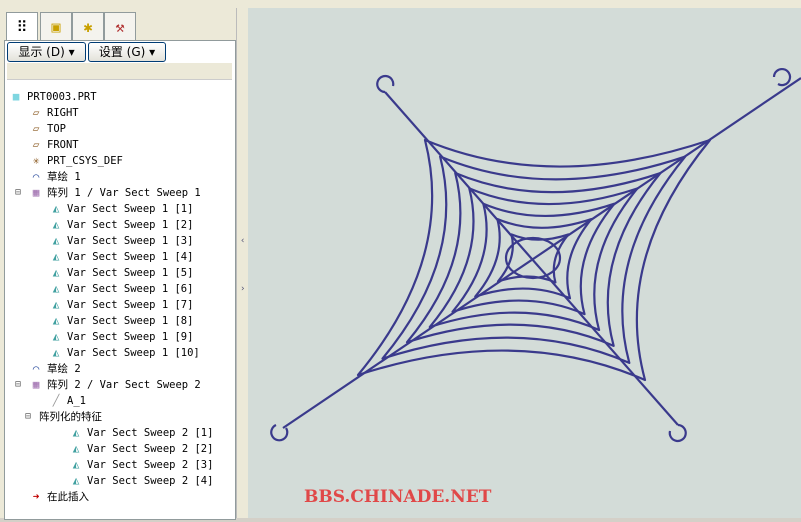 The image size is (801, 522). What do you see at coordinates (150, 433) in the screenshot?
I see `tree-item-label: Var Sect Sweep 2 [1]` at bounding box center [150, 433].